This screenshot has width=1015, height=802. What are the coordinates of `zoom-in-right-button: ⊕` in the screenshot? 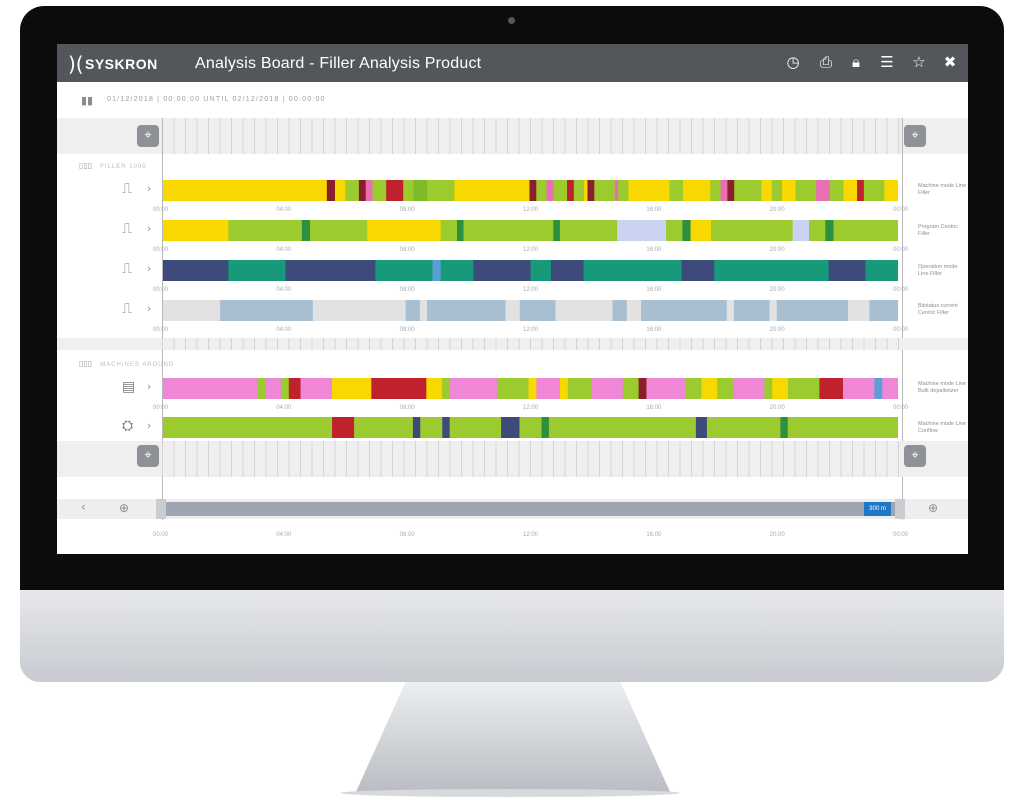 It's located at (933, 508).